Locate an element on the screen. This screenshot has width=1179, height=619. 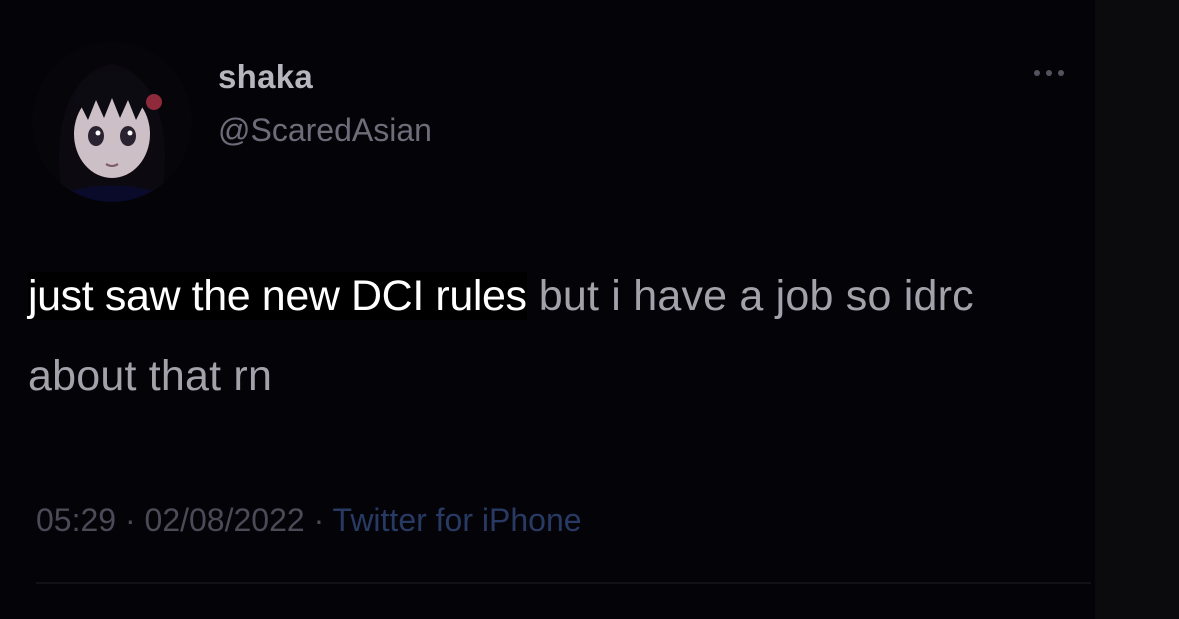
divider is located at coordinates (563, 583).